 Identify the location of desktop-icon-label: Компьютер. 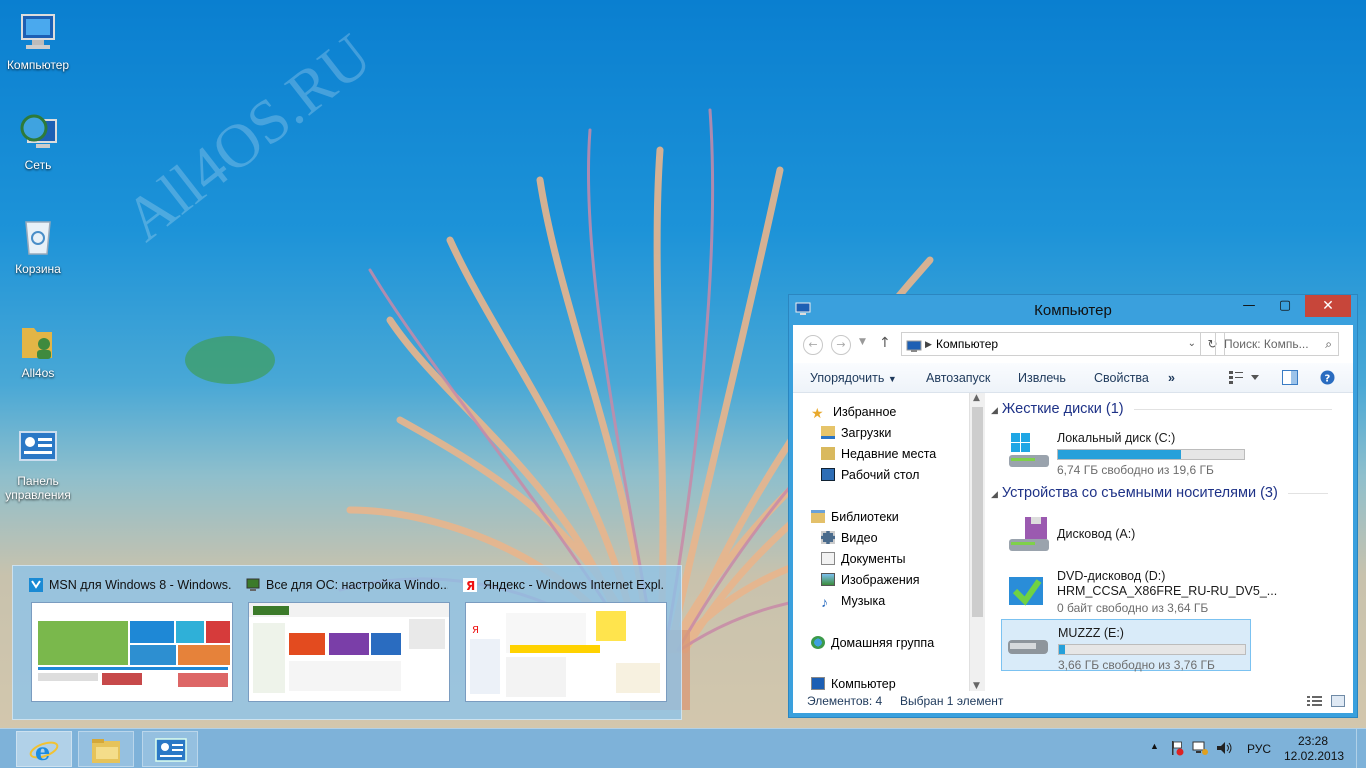
(38, 65).